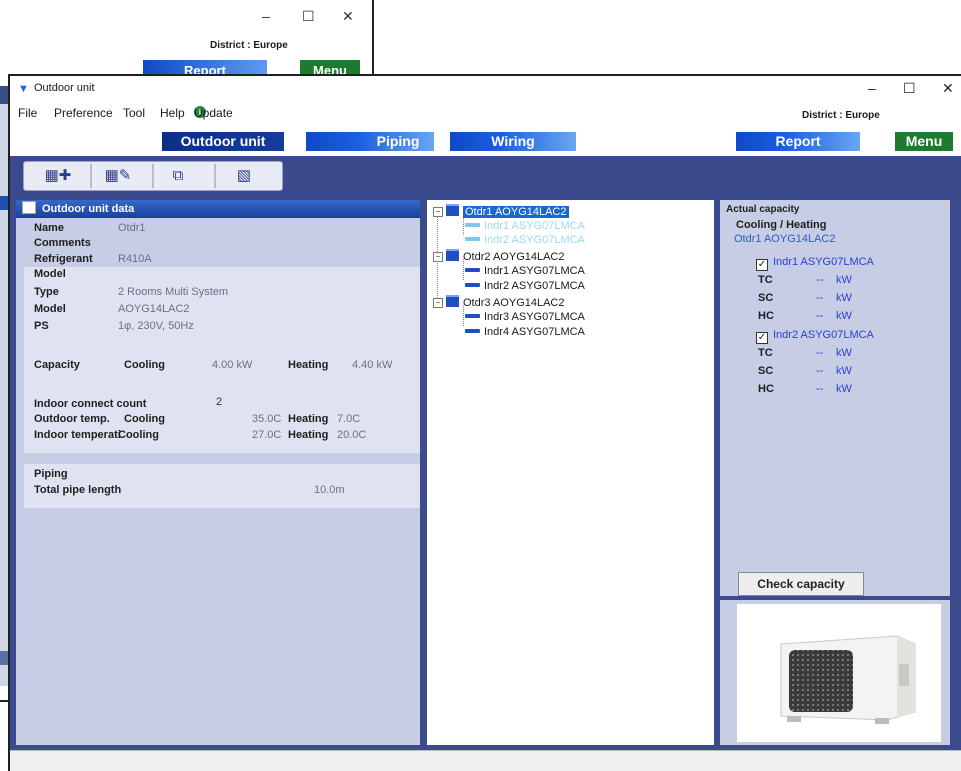 This screenshot has height=771, width=961. I want to click on menu-preference: Preference, so click(83, 113).